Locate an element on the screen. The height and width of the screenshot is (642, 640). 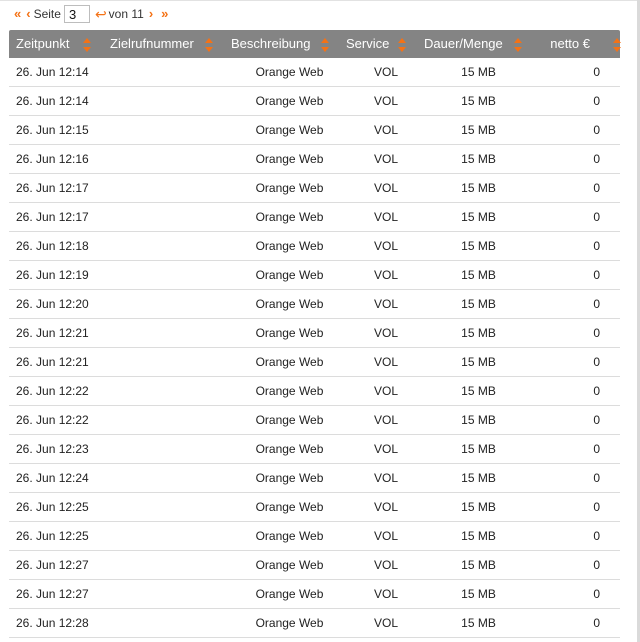
table-row: 26. Jun 12:21 Orange Web VOL 15 MB 0 is located at coordinates (314, 362).